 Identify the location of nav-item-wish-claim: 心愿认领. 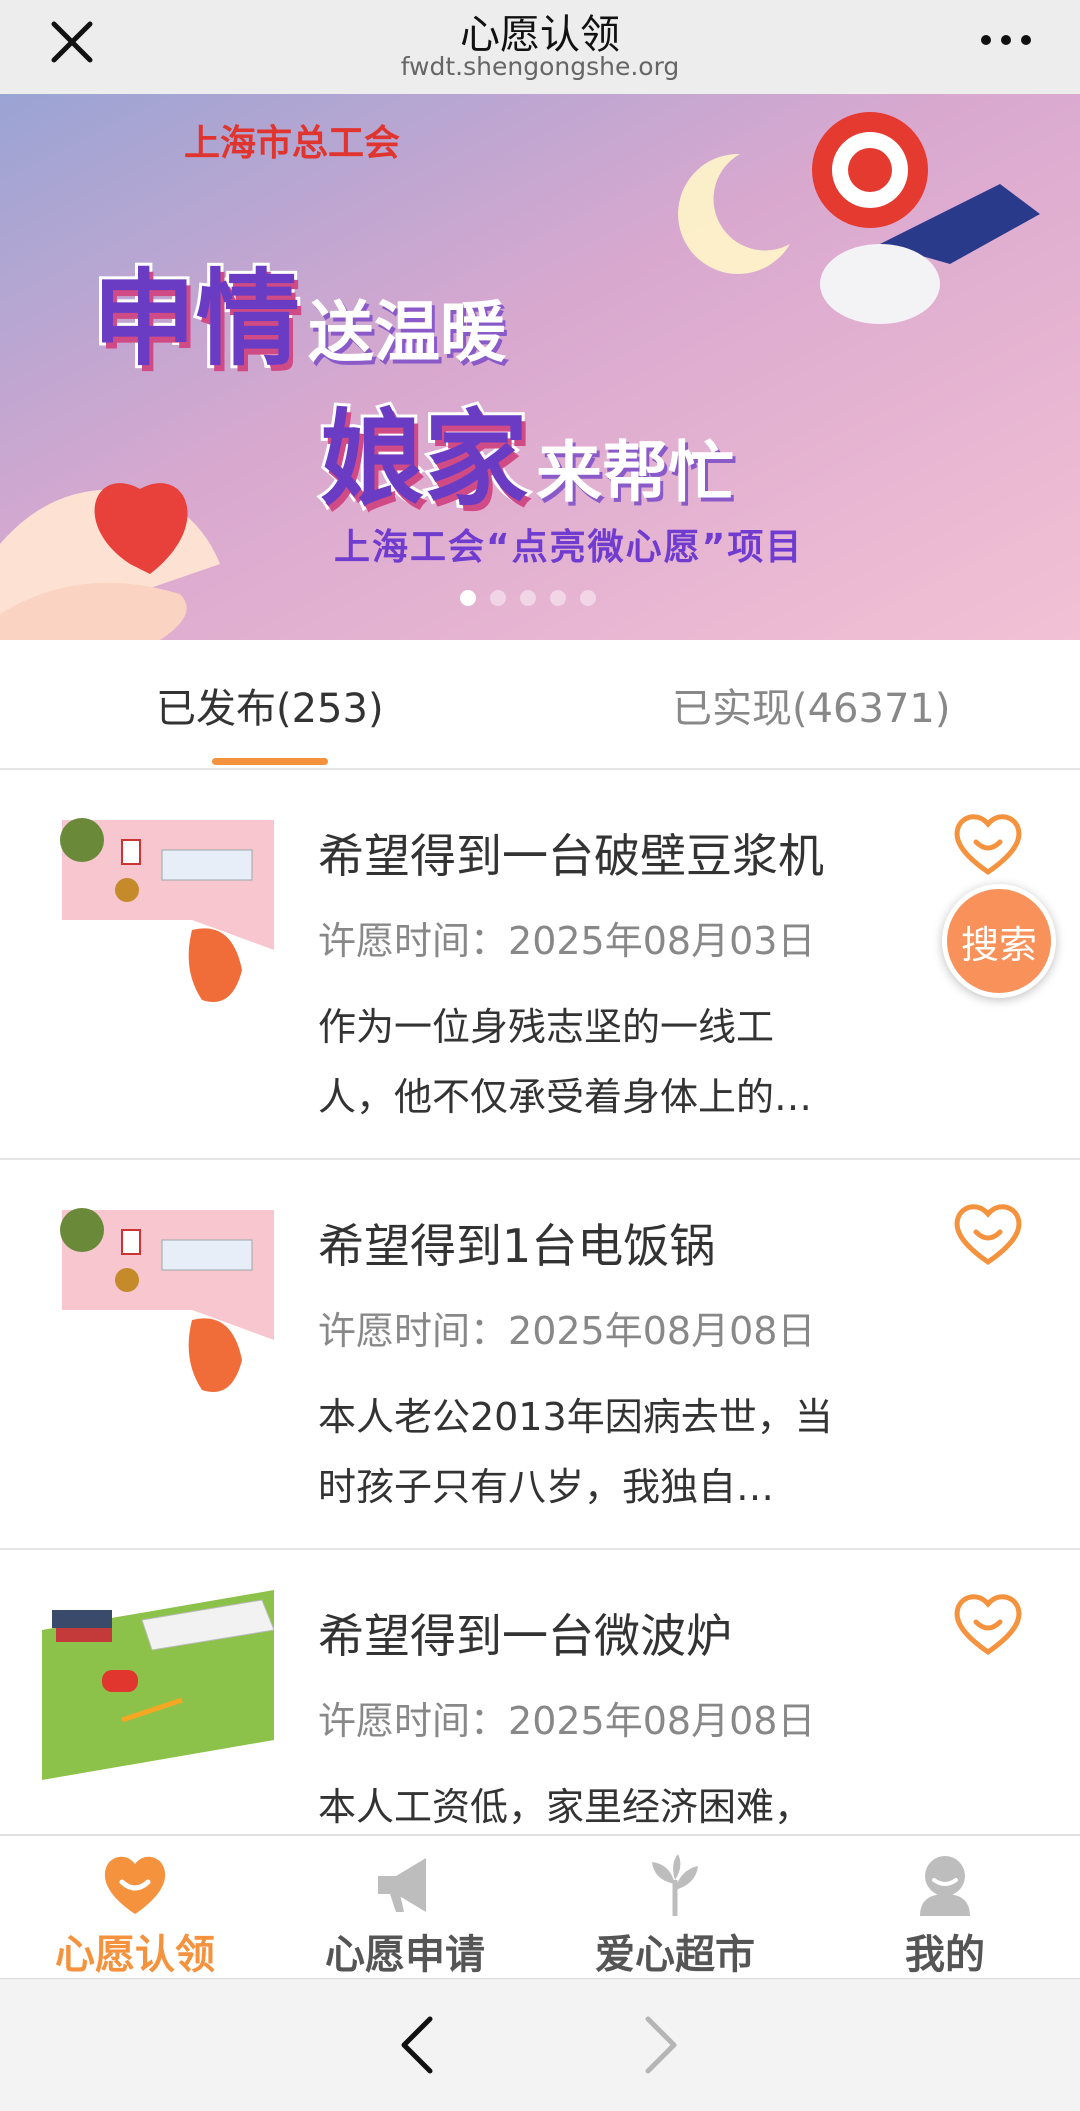
(135, 1915).